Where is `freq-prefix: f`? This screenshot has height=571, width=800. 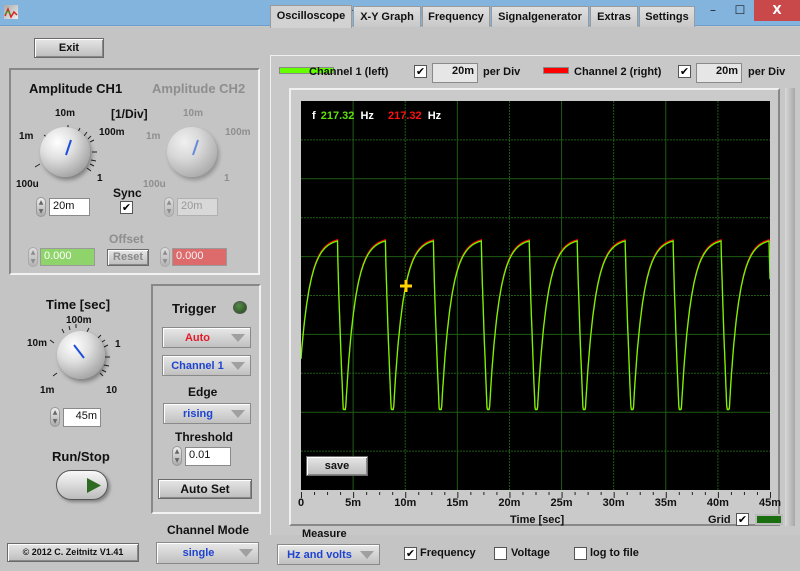 freq-prefix: f is located at coordinates (314, 116).